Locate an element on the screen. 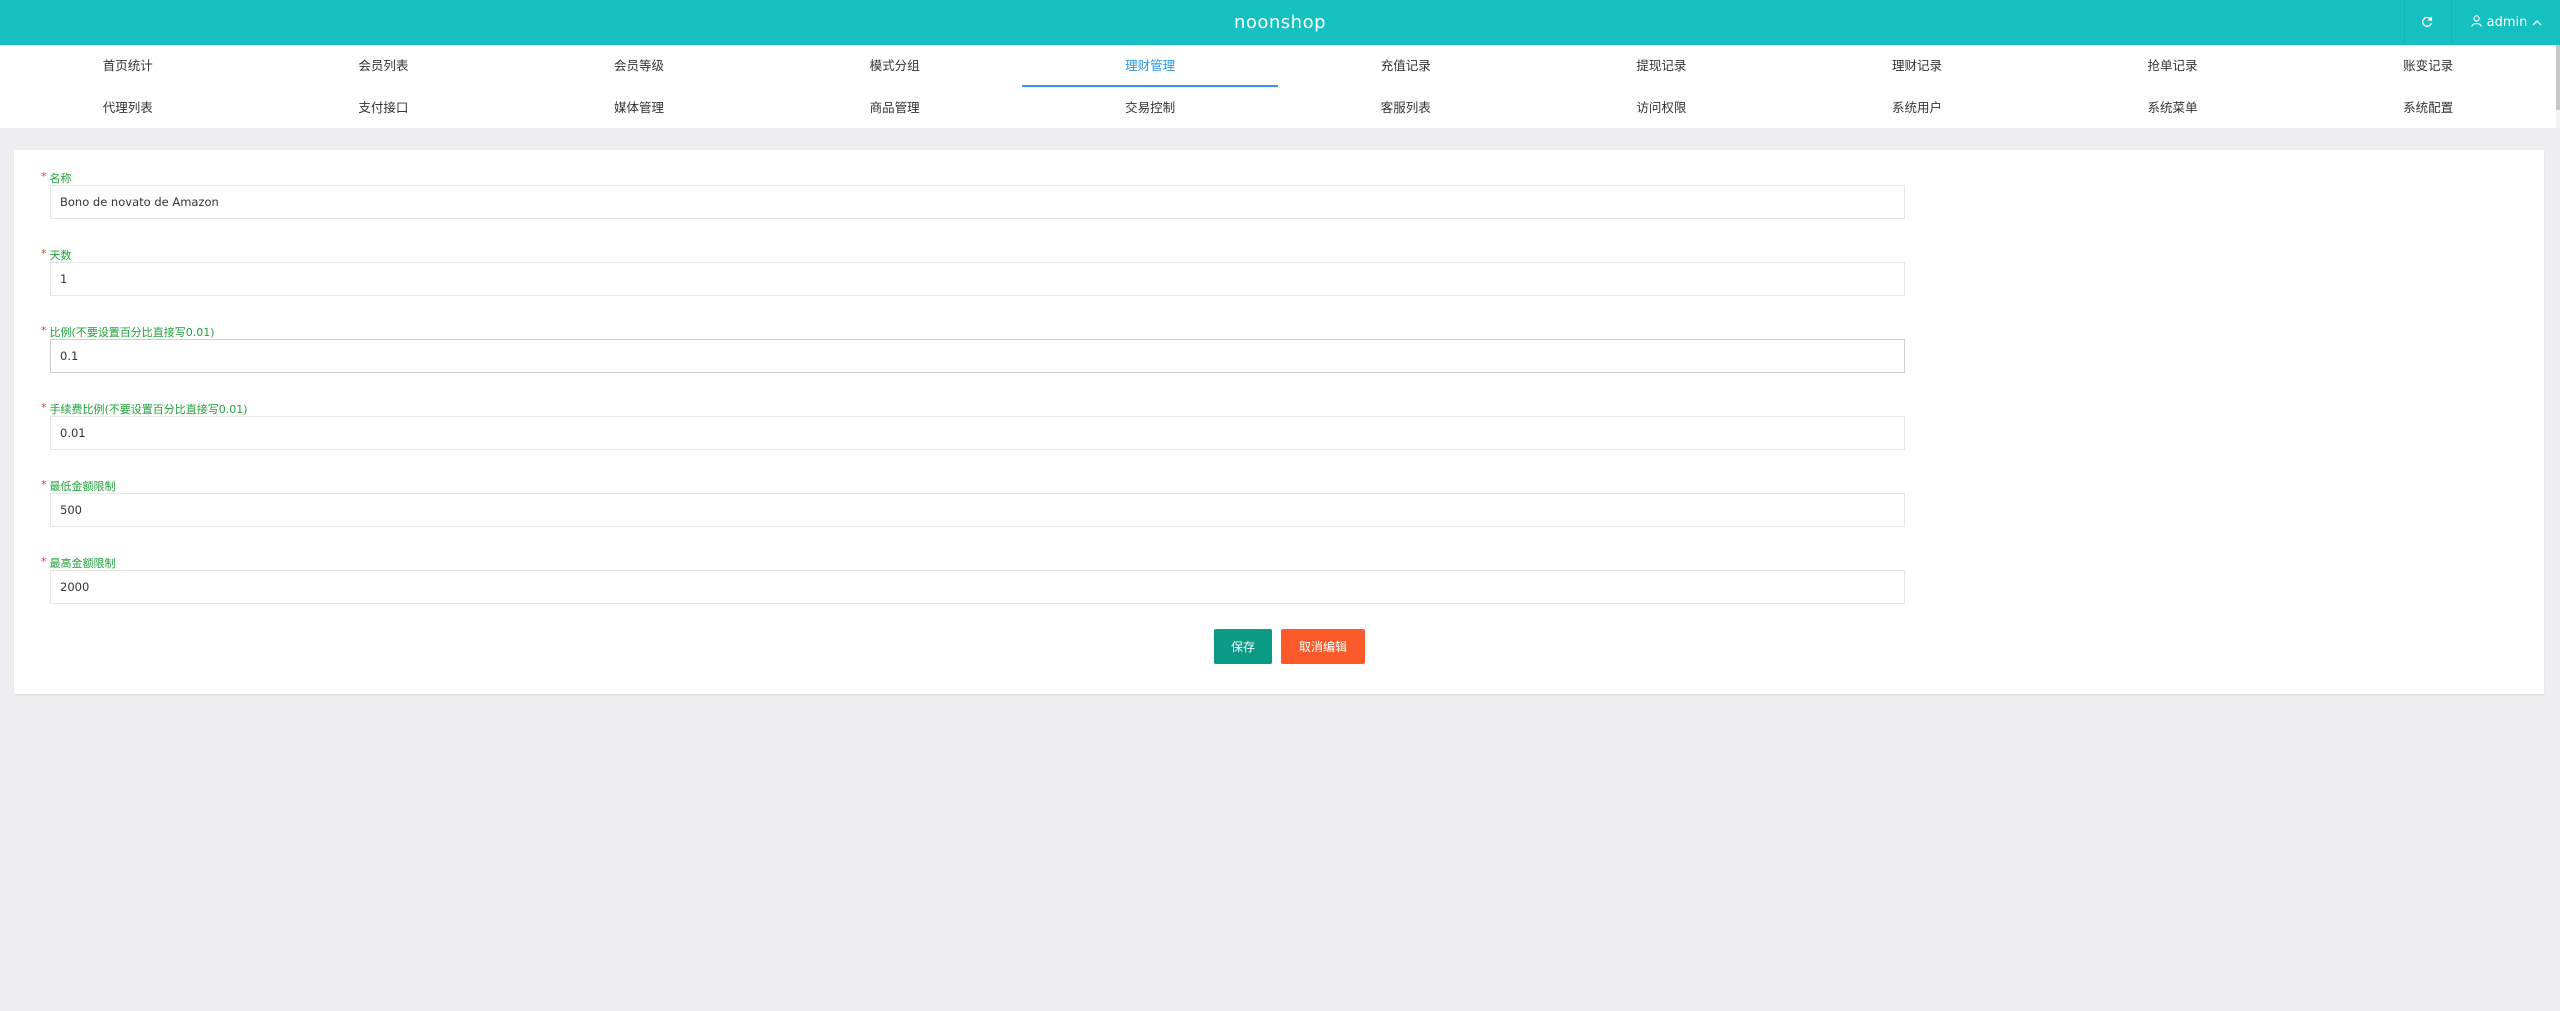  field-label: * 天数 is located at coordinates (56, 255).